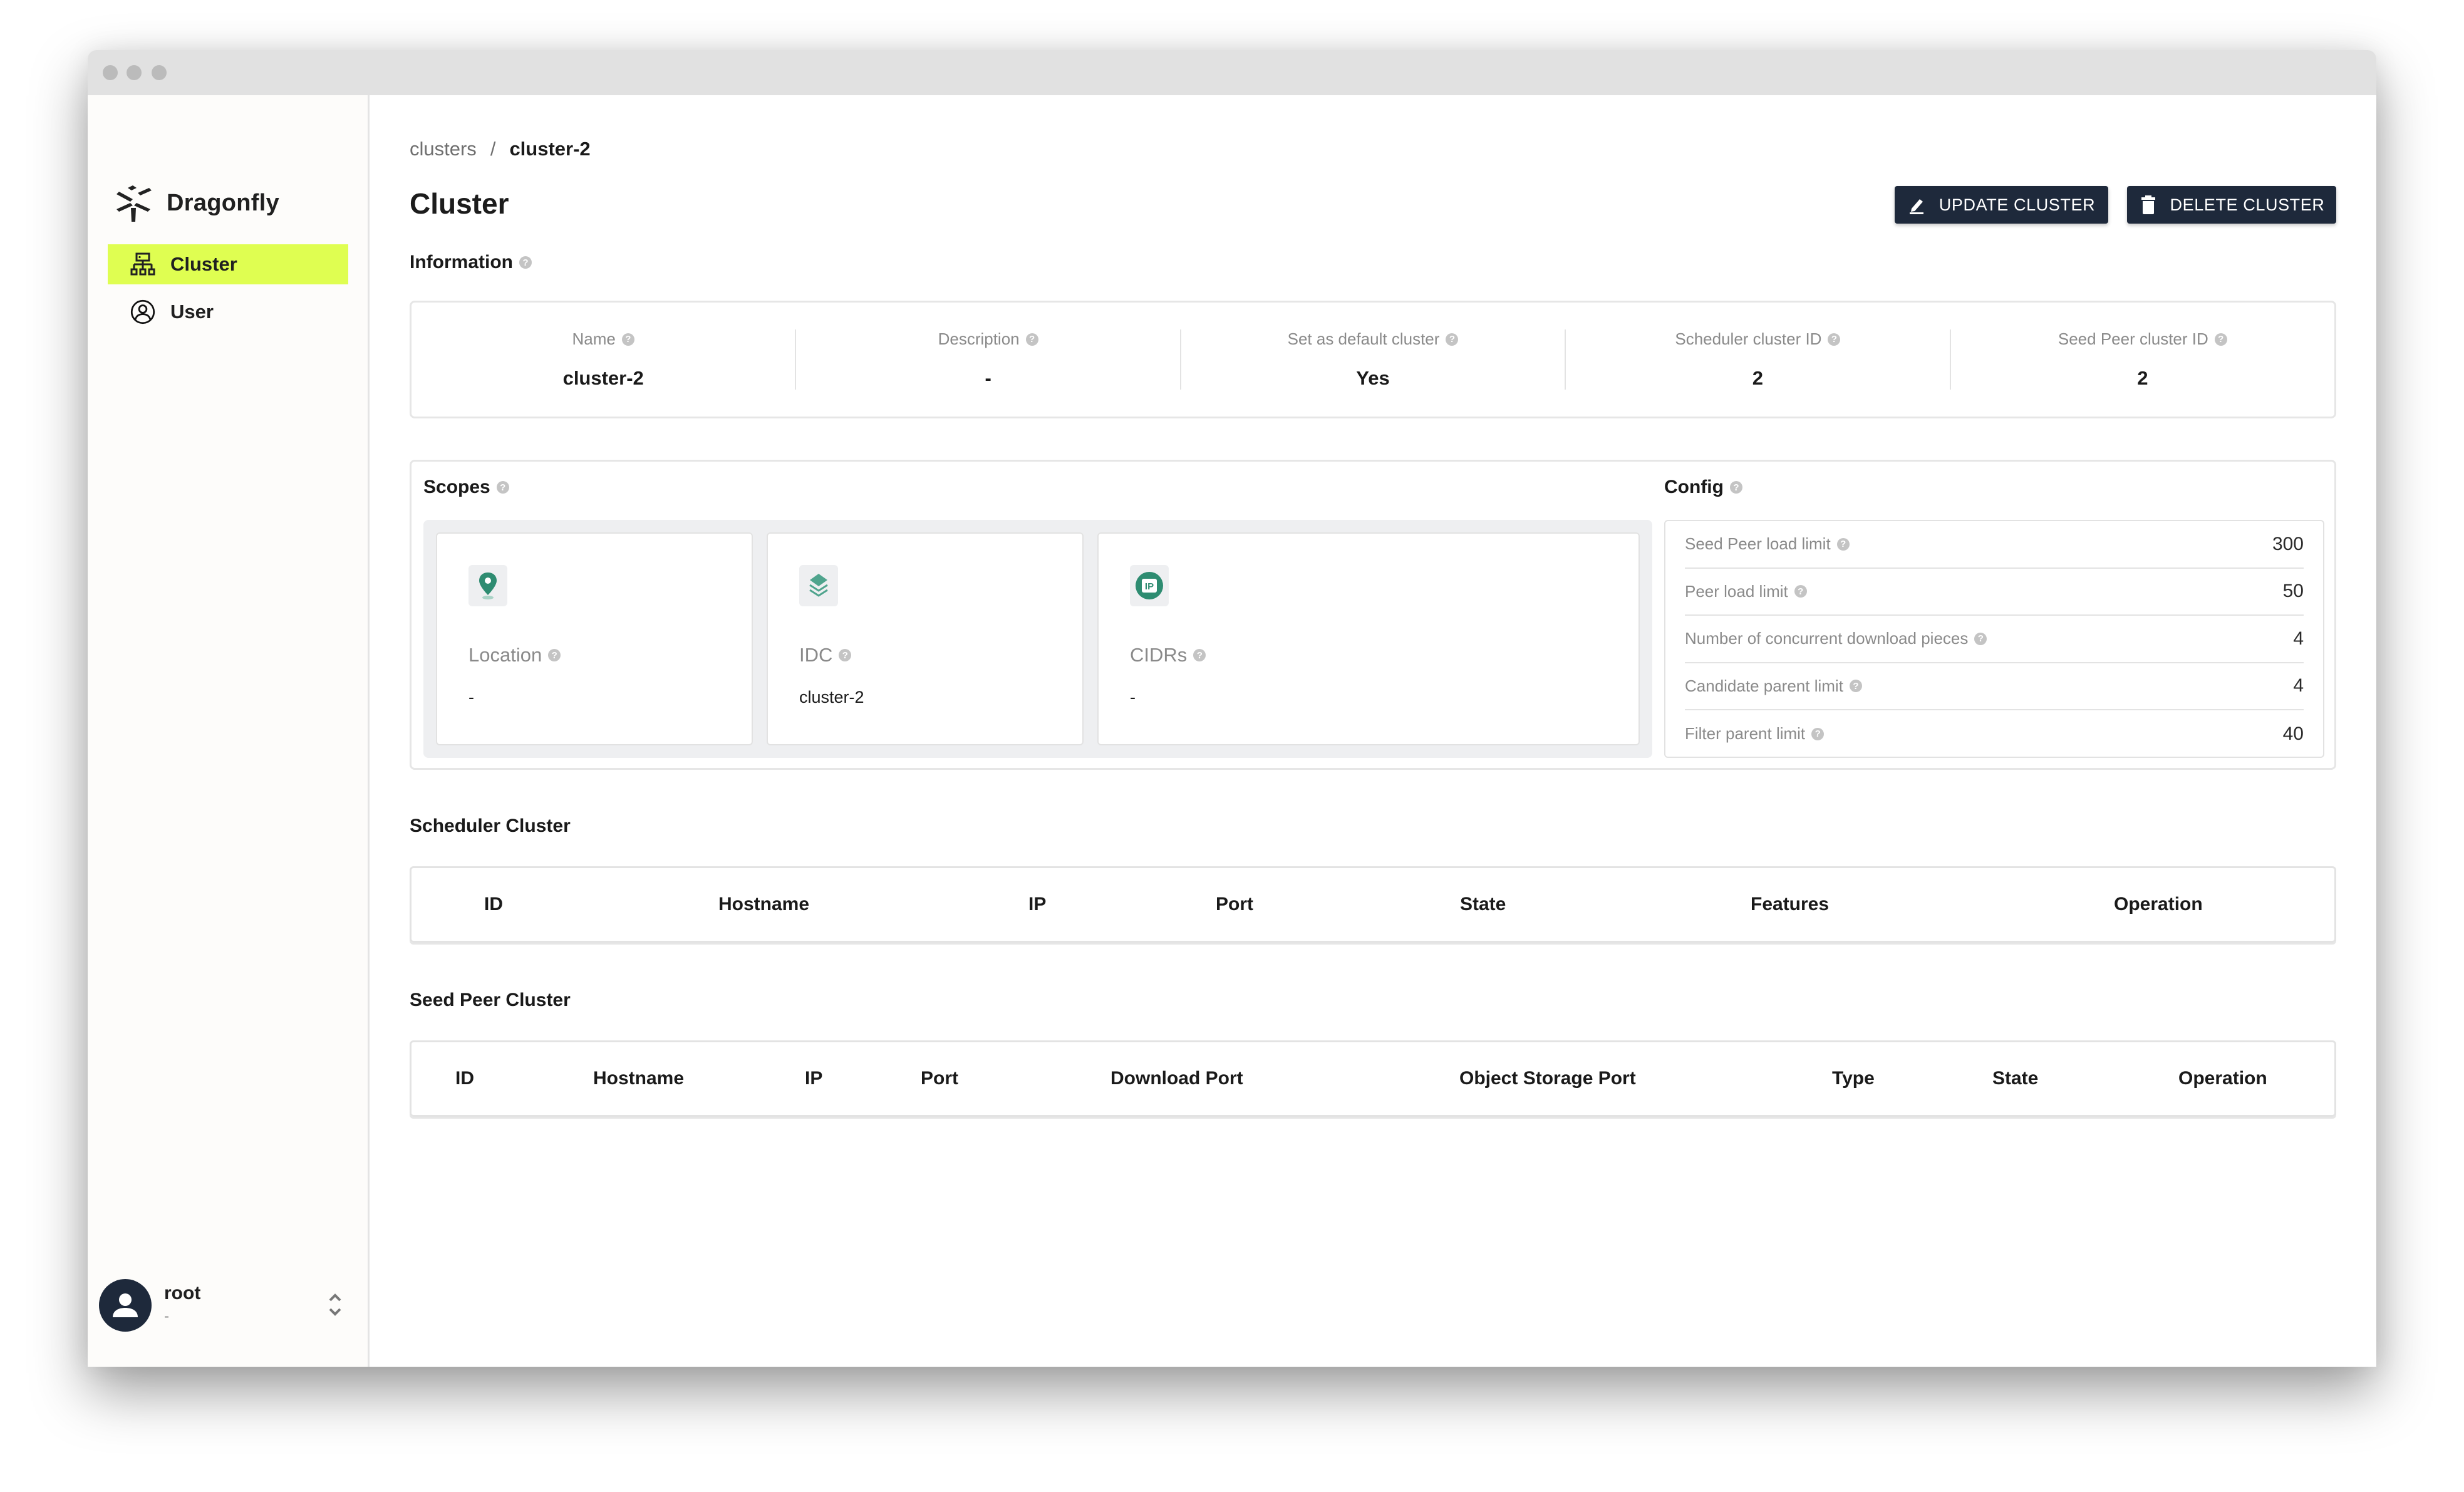  Describe the element at coordinates (825, 655) in the screenshot. I see `scope-label: IDC?` at that location.